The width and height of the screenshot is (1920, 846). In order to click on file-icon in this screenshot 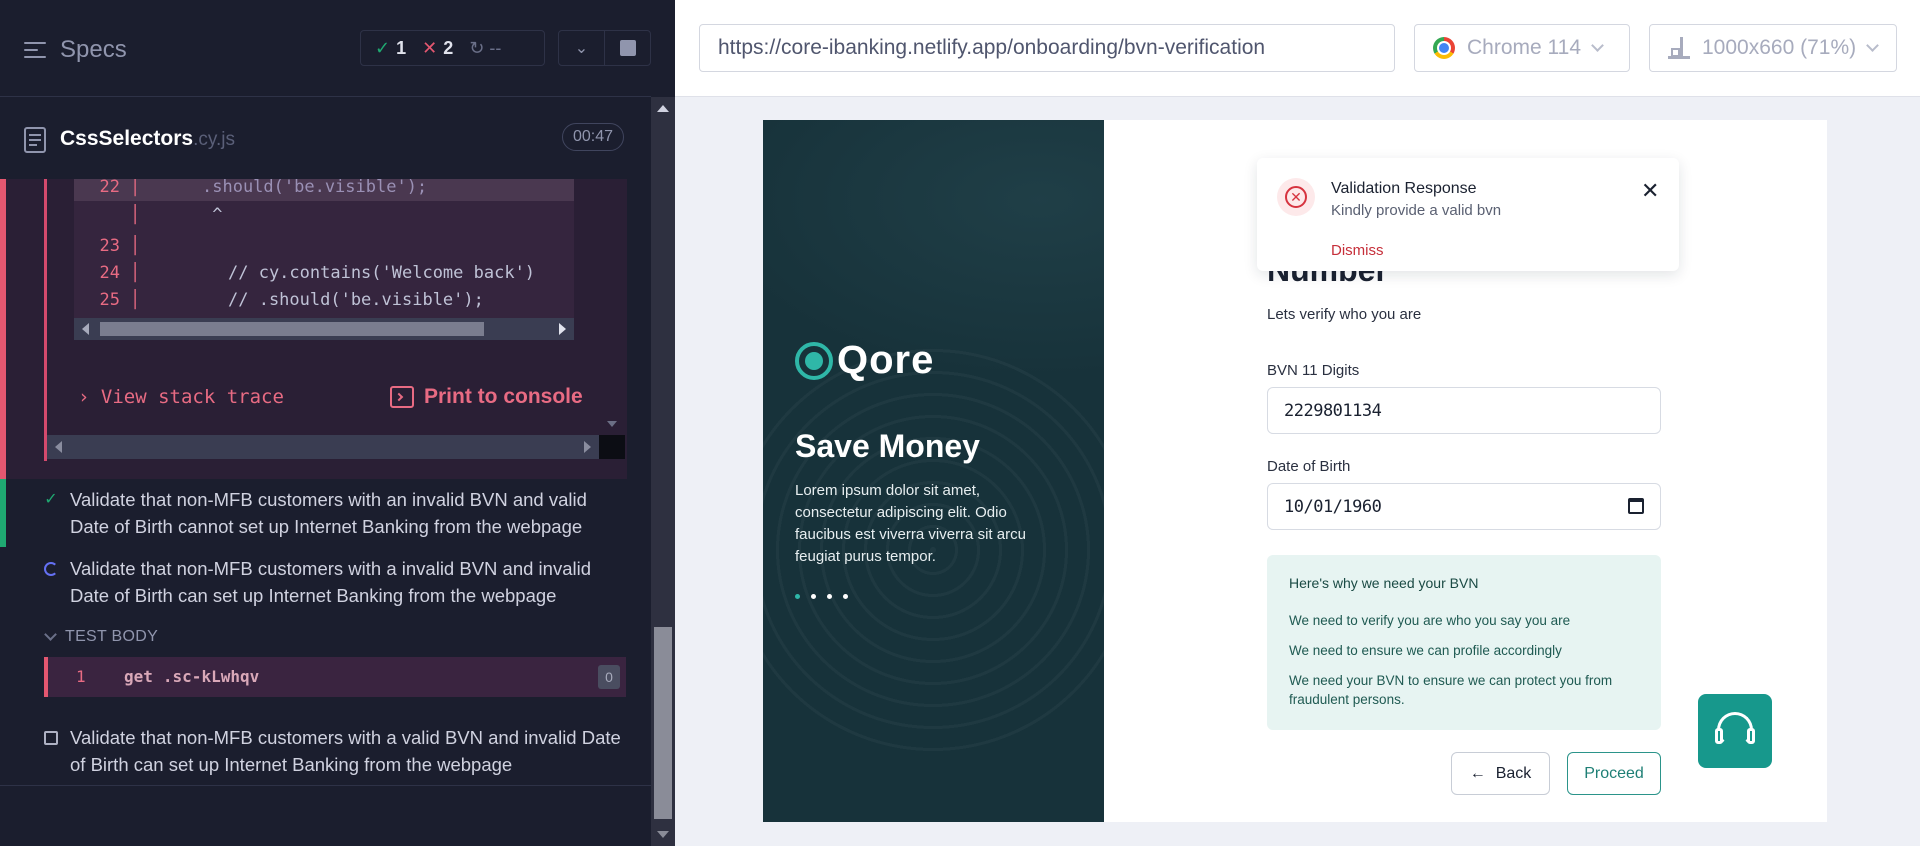, I will do `click(35, 140)`.